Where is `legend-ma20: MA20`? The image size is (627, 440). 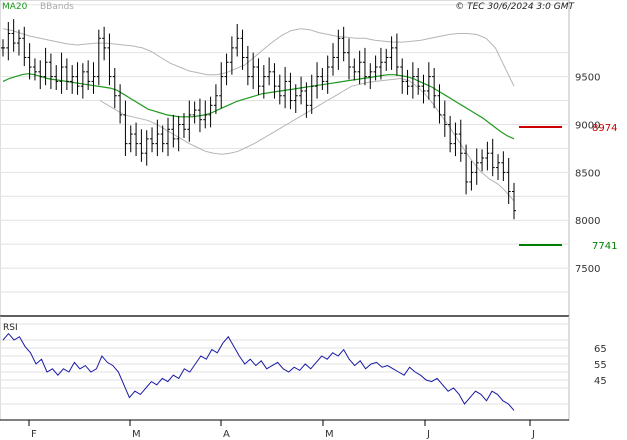 legend-ma20: MA20 is located at coordinates (15, 7).